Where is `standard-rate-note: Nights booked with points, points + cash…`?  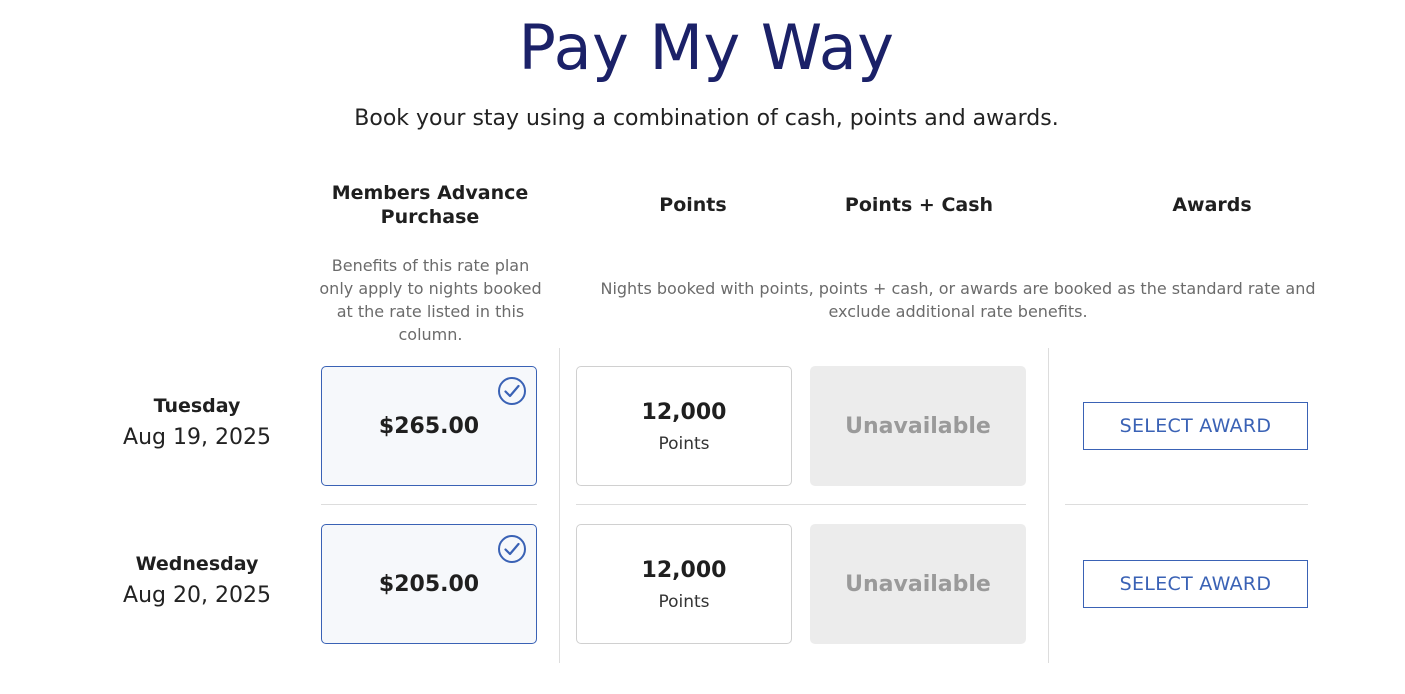
standard-rate-note: Nights booked with points, points + cash… is located at coordinates (958, 300).